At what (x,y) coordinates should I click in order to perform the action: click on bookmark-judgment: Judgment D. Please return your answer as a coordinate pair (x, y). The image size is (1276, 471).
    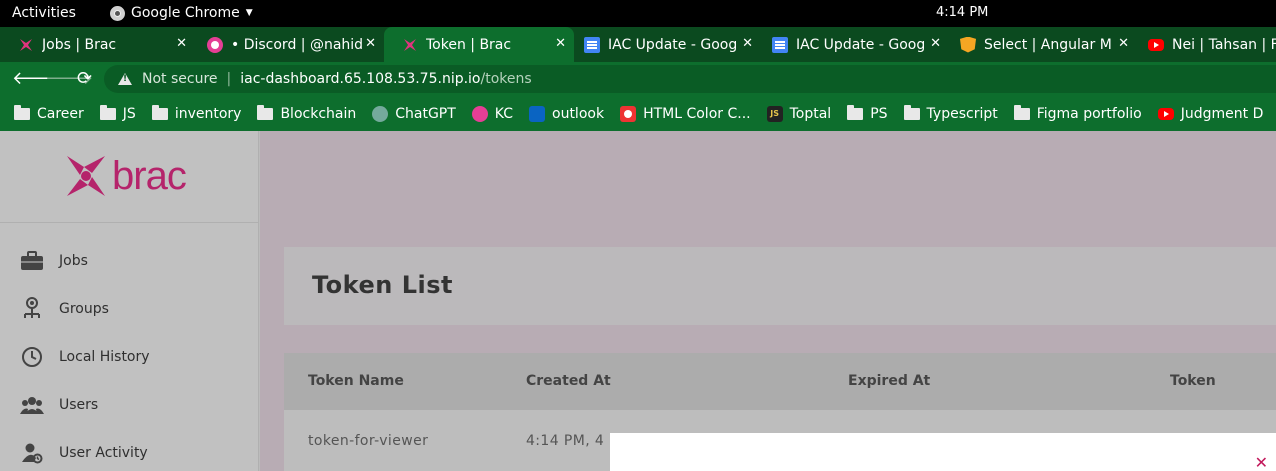
    Looking at the image, I should click on (1210, 114).